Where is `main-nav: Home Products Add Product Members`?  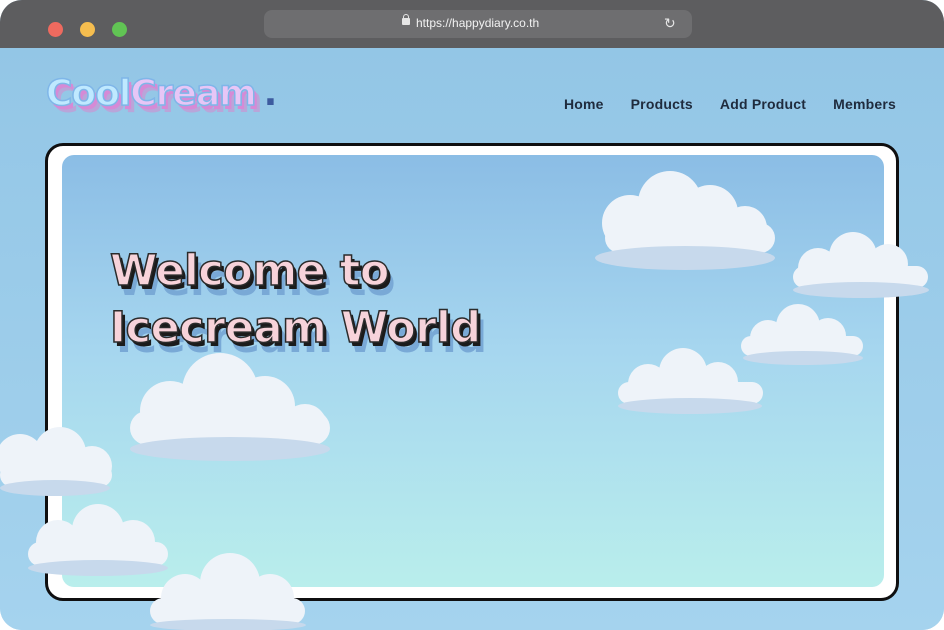 main-nav: Home Products Add Product Members is located at coordinates (730, 104).